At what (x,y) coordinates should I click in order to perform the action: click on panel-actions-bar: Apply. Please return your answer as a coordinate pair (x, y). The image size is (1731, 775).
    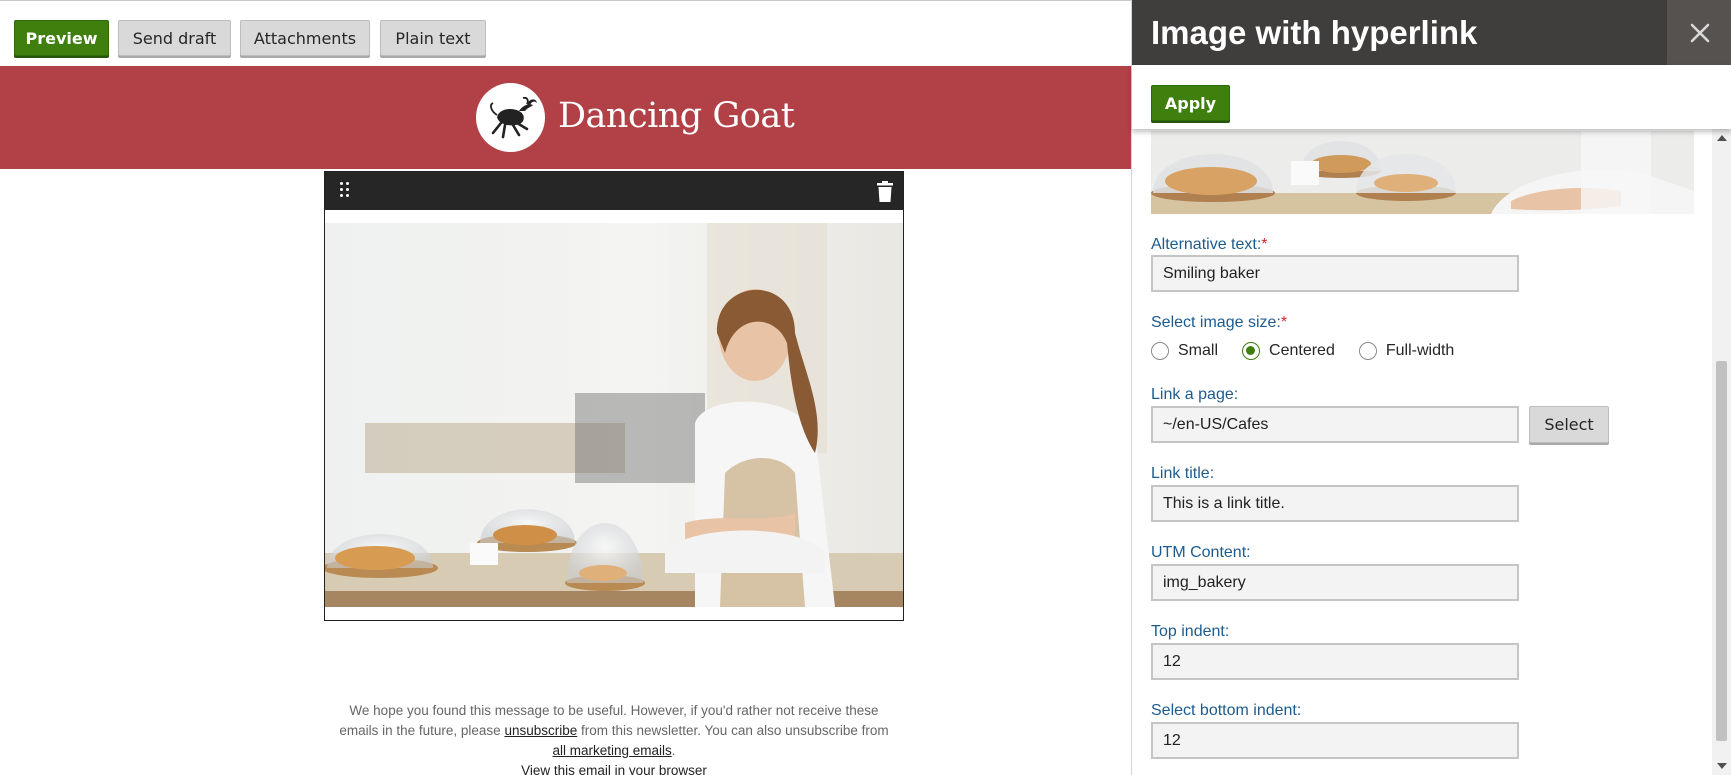
    Looking at the image, I should click on (1431, 97).